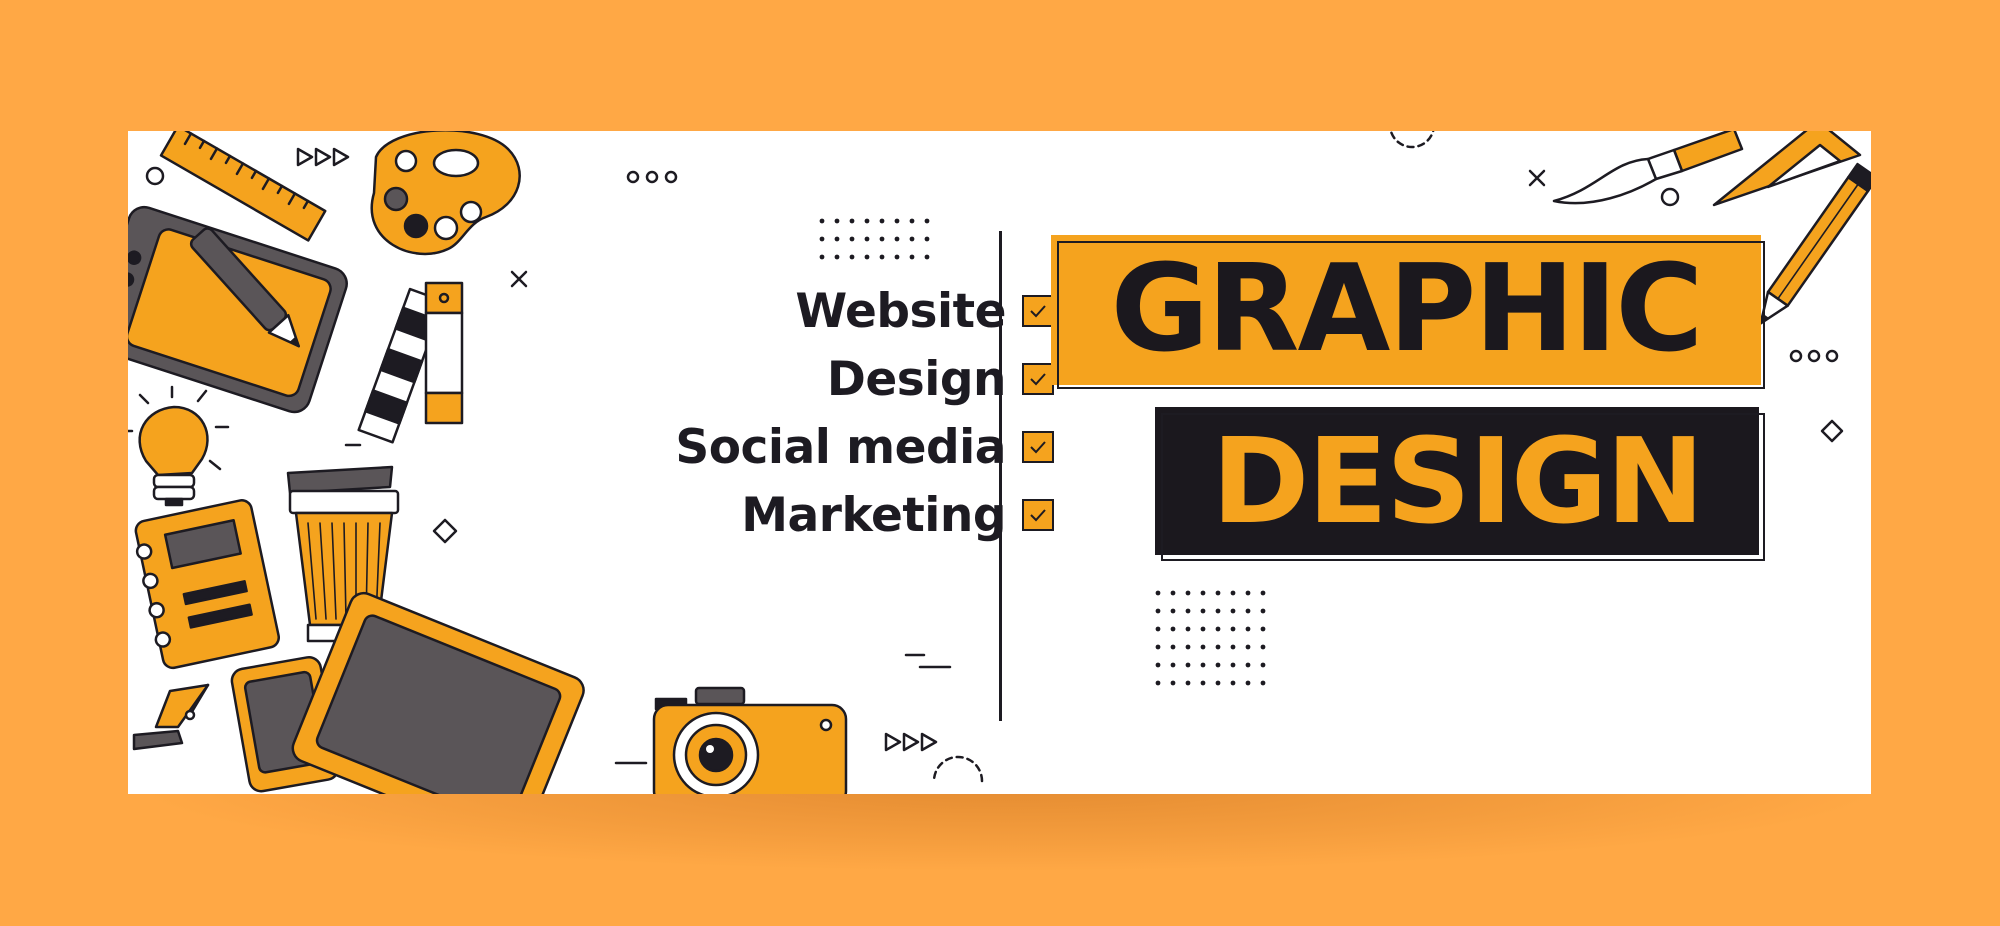 The image size is (2000, 926). I want to click on light-bulb-icon, so click(179, 446).